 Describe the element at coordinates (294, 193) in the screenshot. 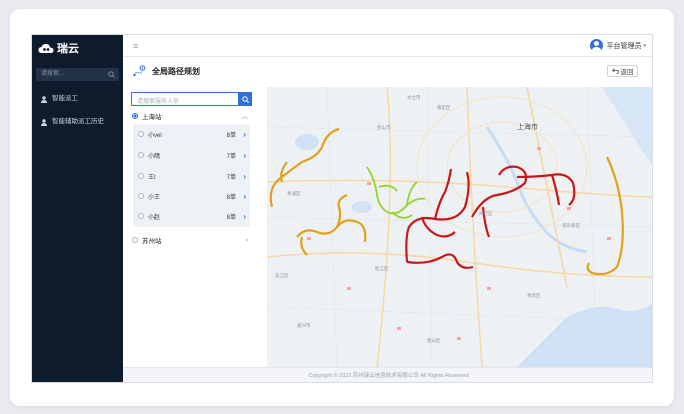

I see `map-label: 青浦区` at that location.